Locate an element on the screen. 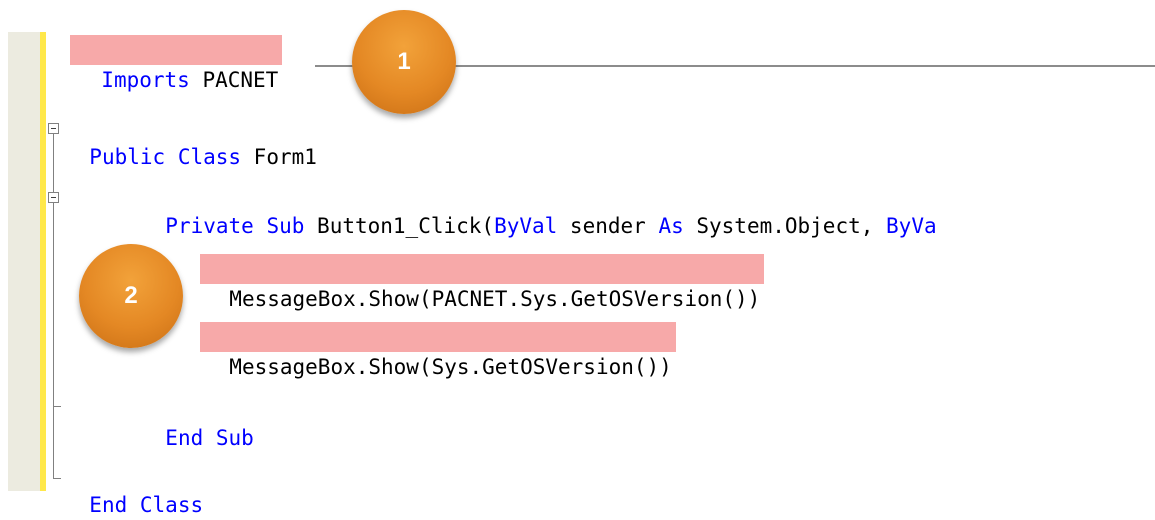  callout-badge-1: 1 is located at coordinates (404, 62).